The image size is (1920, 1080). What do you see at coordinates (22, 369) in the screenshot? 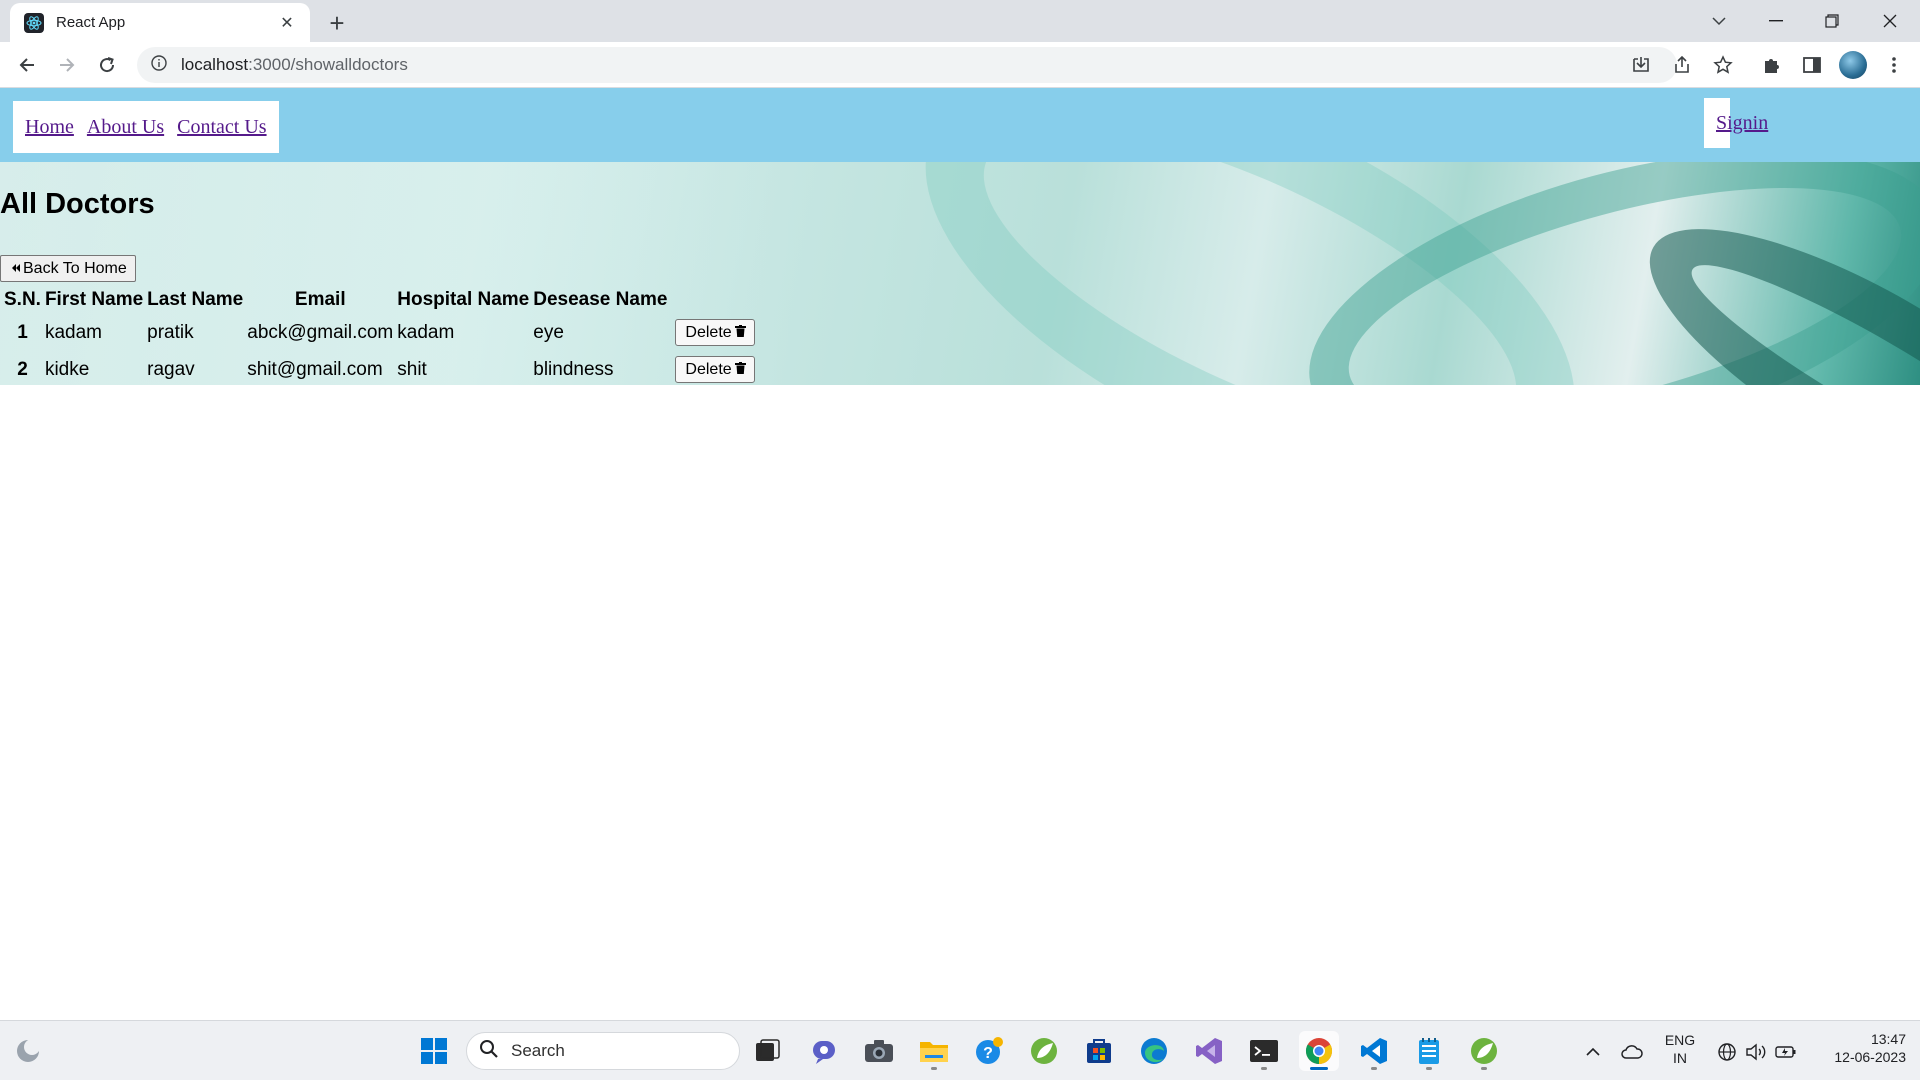
I see `cell-sn: 2` at bounding box center [22, 369].